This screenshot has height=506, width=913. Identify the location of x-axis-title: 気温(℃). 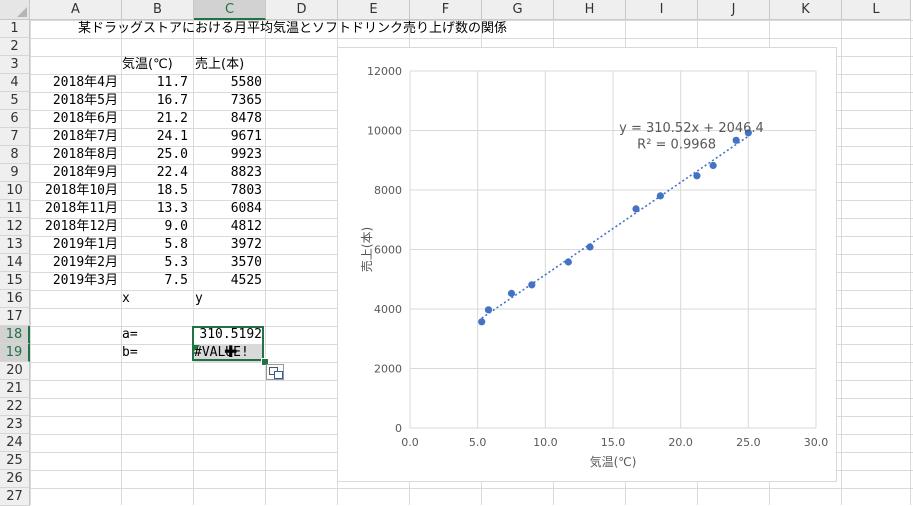
(613, 461).